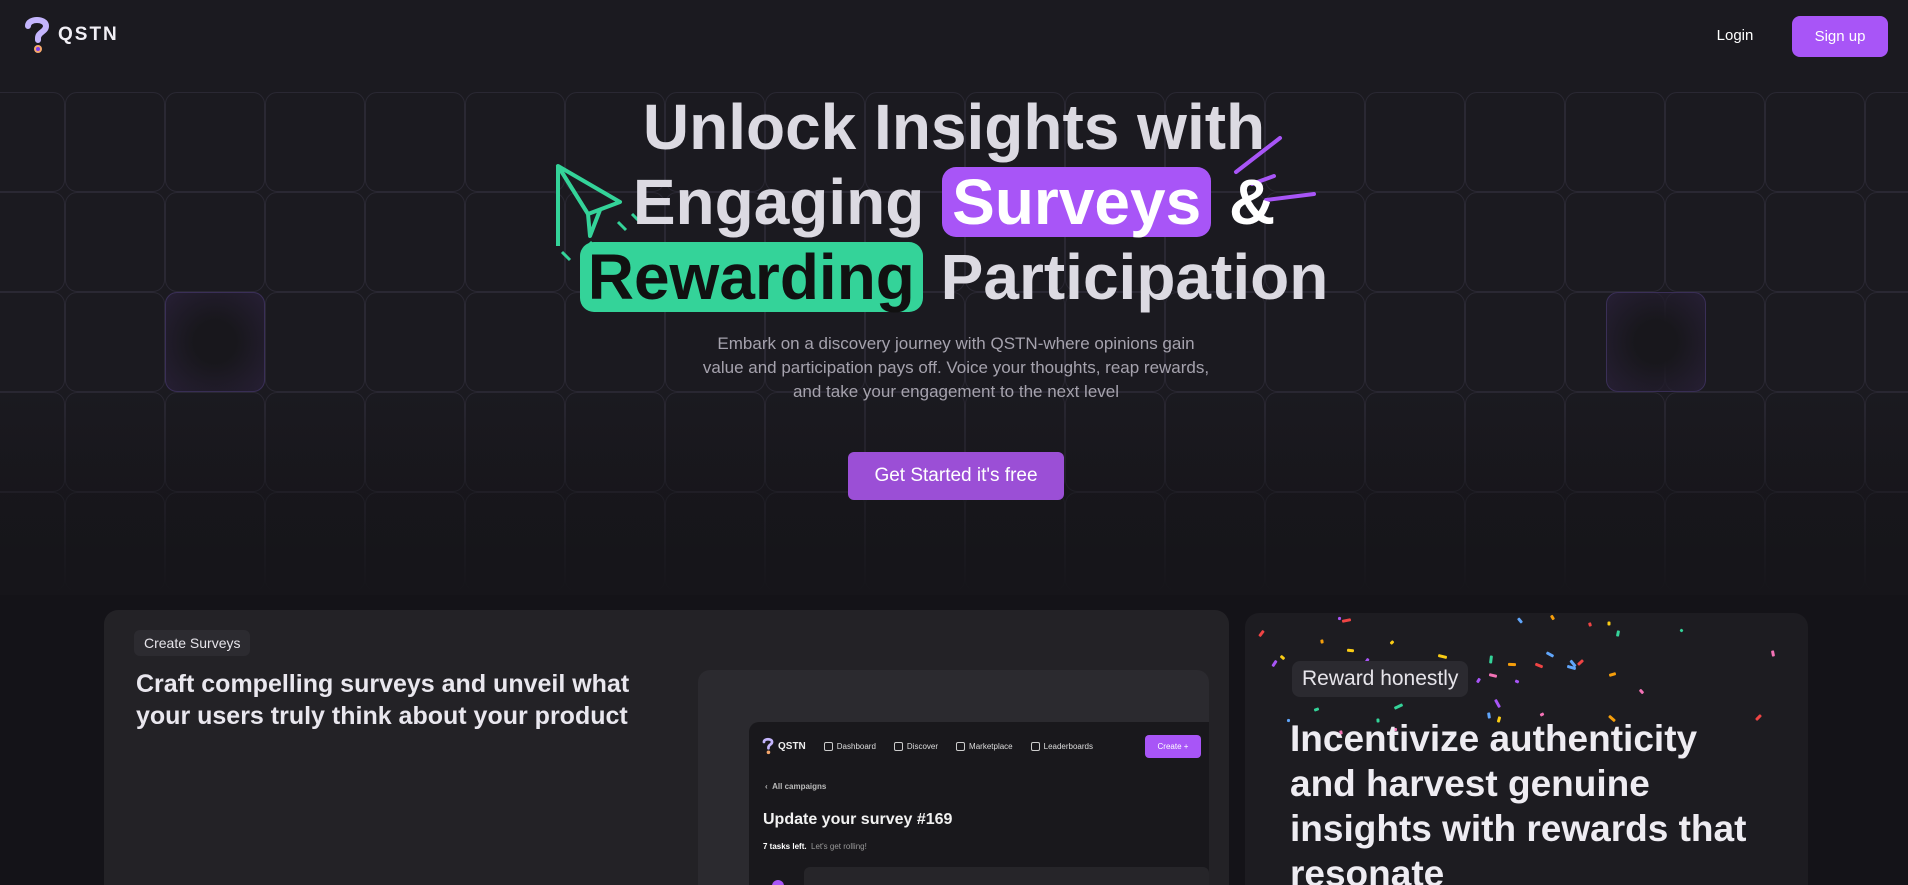  Describe the element at coordinates (778, 202) in the screenshot. I see `headline-text: Engaging` at that location.